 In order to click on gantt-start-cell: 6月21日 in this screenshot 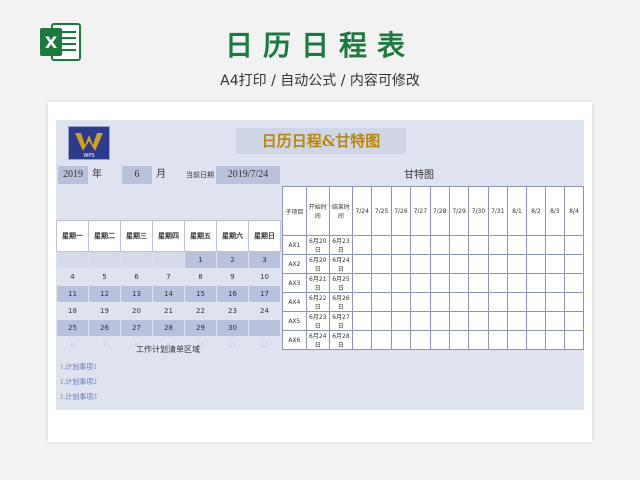, I will do `click(317, 283)`.